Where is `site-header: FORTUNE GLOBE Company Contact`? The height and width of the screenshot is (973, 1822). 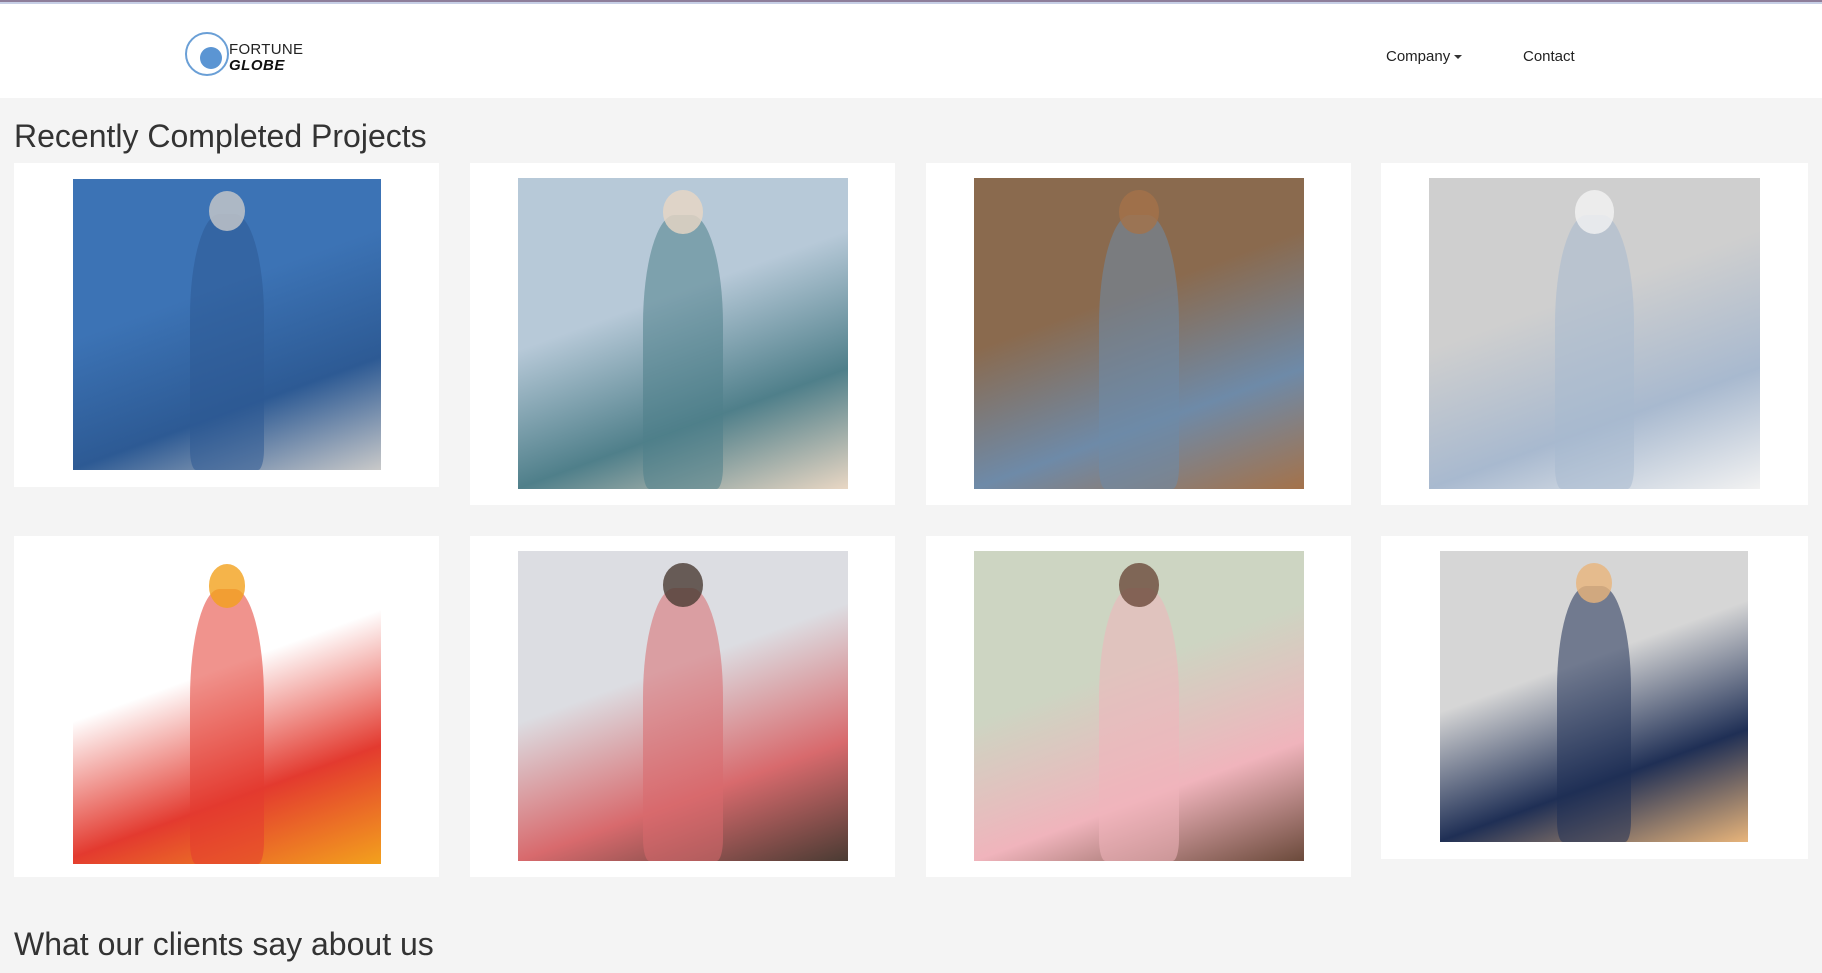 site-header: FORTUNE GLOBE Company Contact is located at coordinates (911, 51).